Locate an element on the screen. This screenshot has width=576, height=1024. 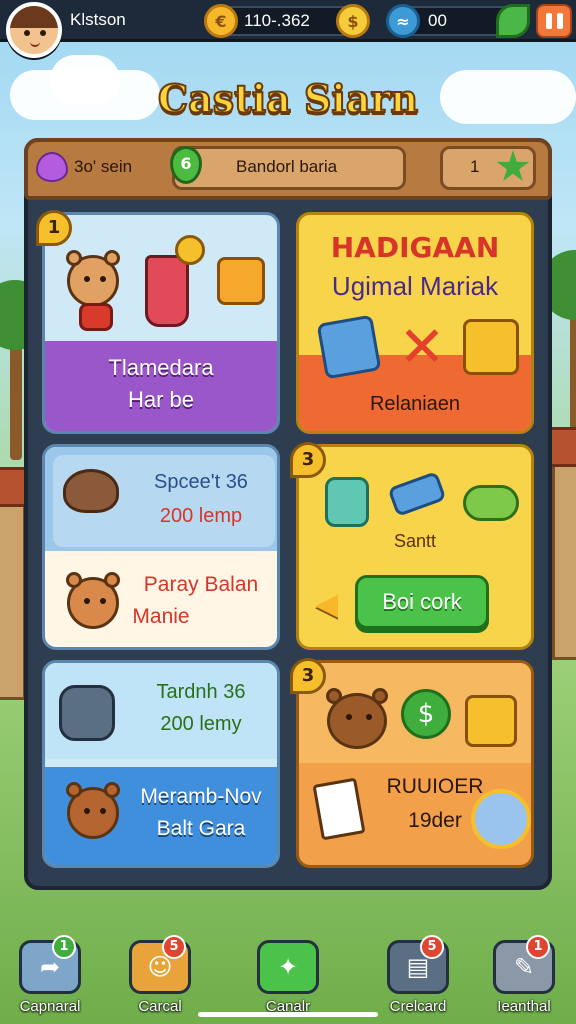
bear-mascot-icon is located at coordinates (93, 278).